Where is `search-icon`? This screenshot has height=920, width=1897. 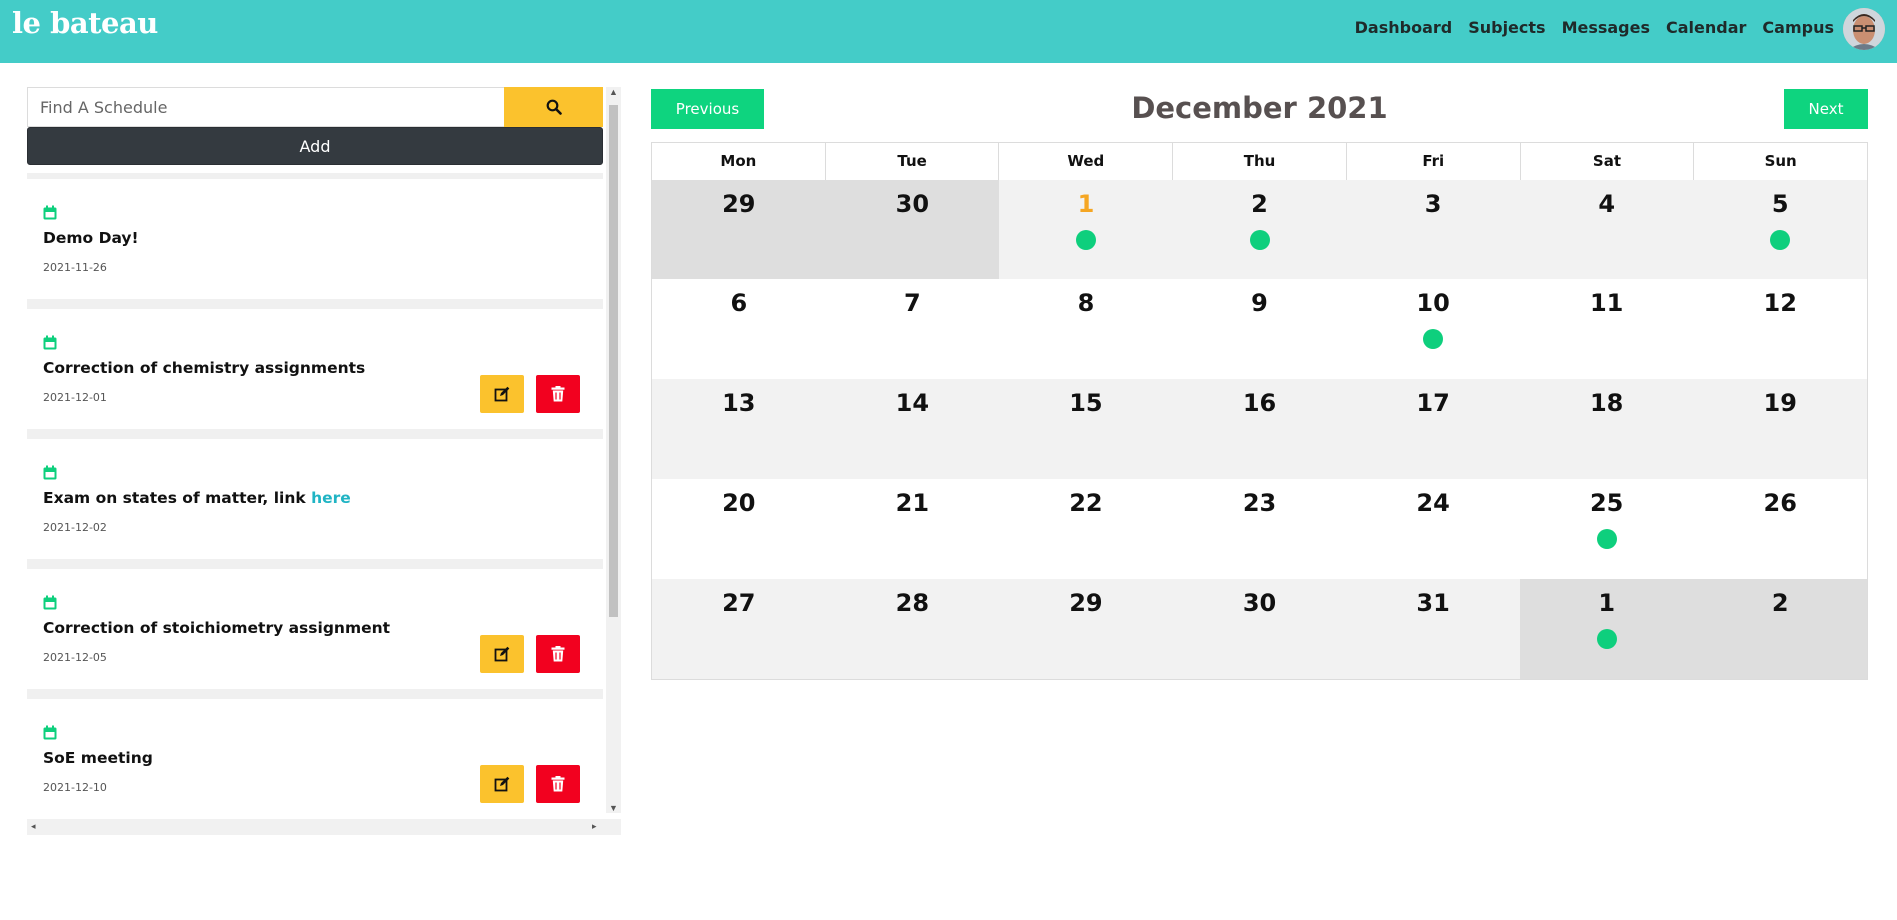
search-icon is located at coordinates (554, 107).